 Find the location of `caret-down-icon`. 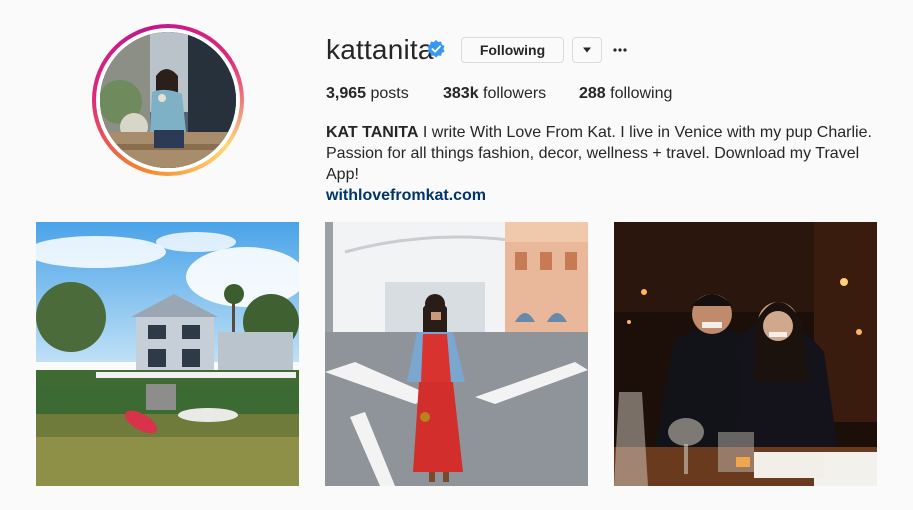

caret-down-icon is located at coordinates (587, 50).